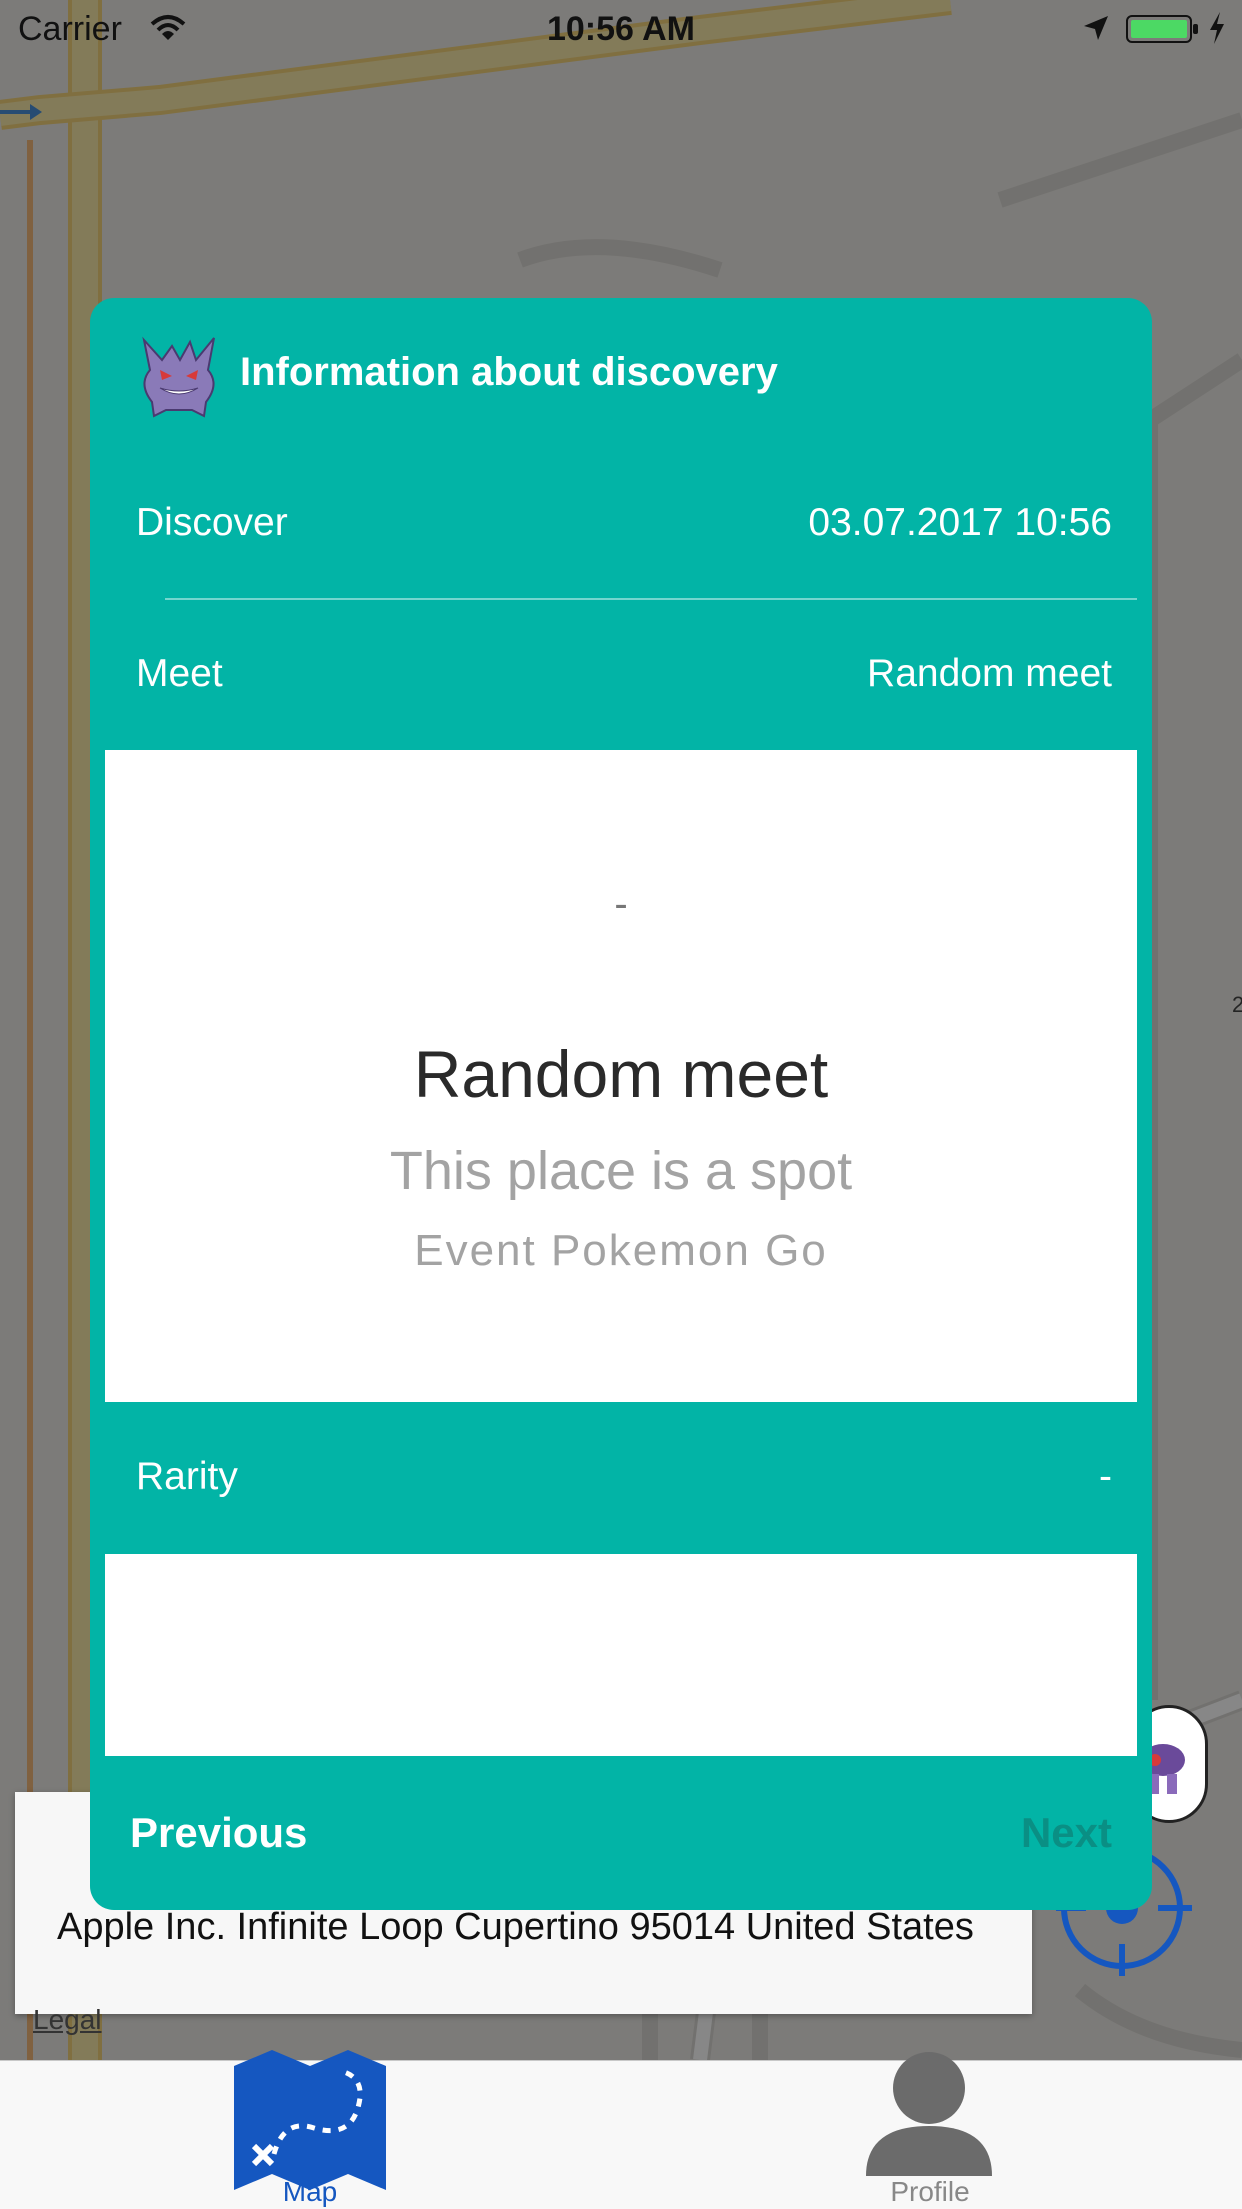 This screenshot has height=2209, width=1242. What do you see at coordinates (1066, 1833) in the screenshot?
I see `next-button: Next` at bounding box center [1066, 1833].